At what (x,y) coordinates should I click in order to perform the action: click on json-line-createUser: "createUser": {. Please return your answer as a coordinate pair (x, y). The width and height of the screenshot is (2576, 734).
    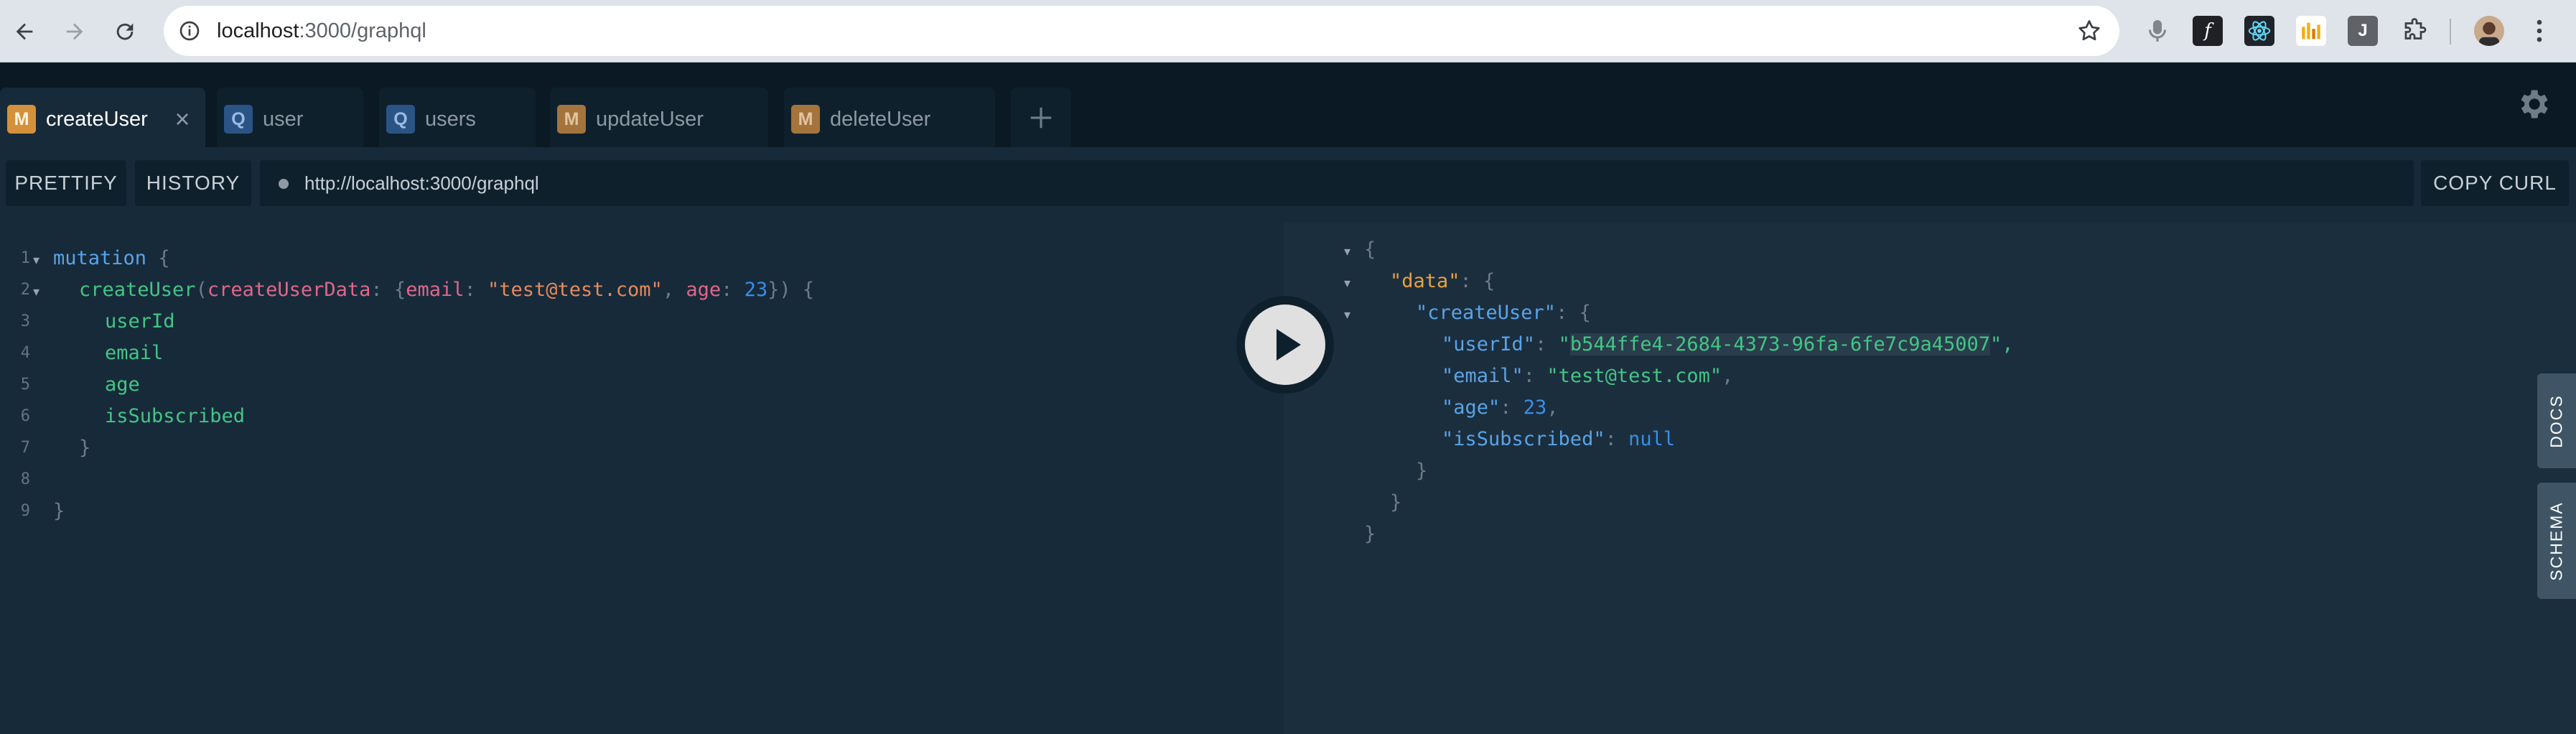
    Looking at the image, I should click on (1503, 313).